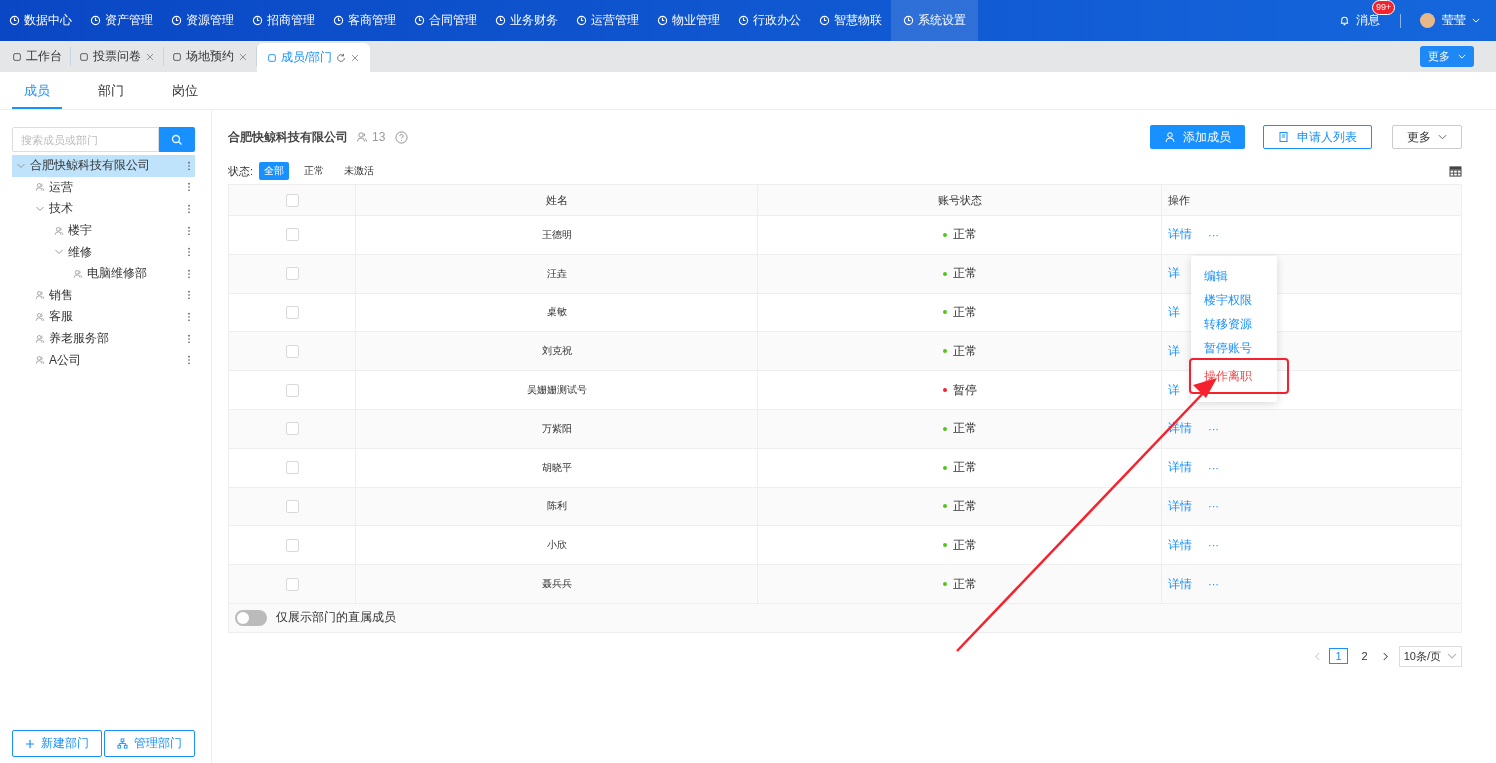  Describe the element at coordinates (185, 90) in the screenshot. I see `section-tab: 岗位` at that location.